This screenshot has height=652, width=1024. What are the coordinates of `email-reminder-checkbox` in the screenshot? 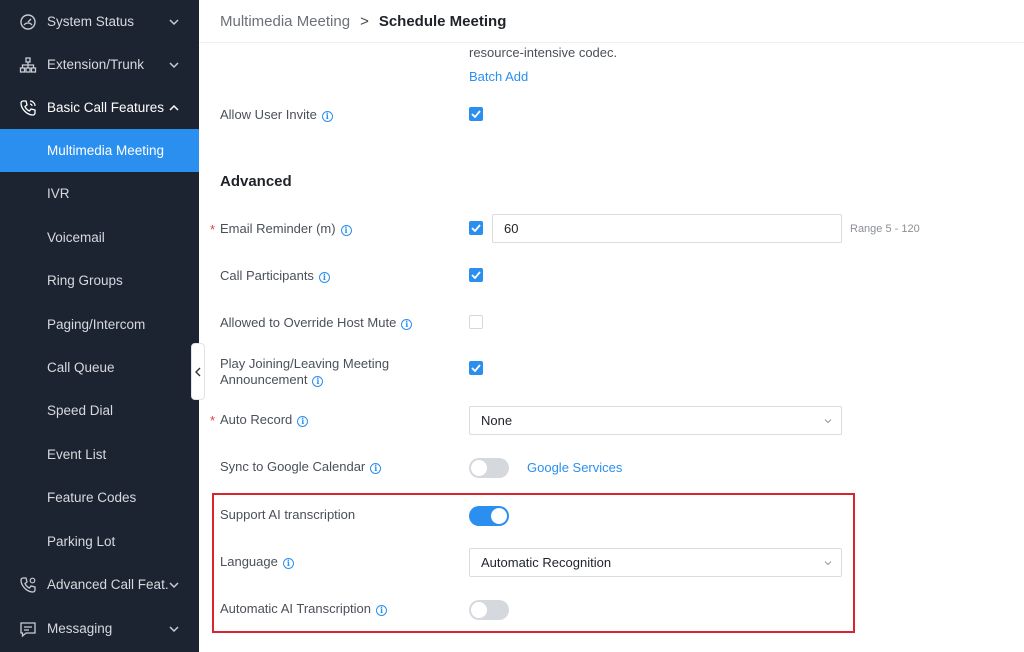 It's located at (476, 228).